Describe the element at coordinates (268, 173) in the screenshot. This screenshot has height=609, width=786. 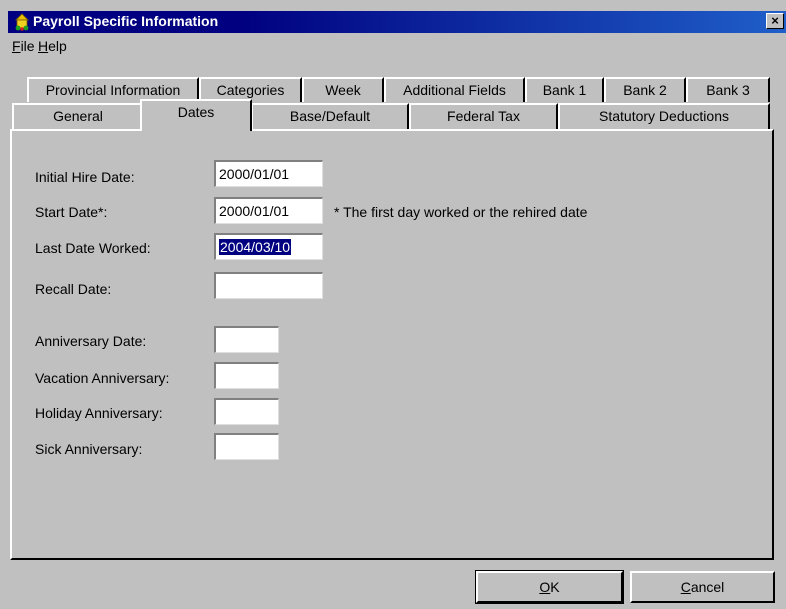
I see `initial-hire-date-field: 2000/01/01` at that location.